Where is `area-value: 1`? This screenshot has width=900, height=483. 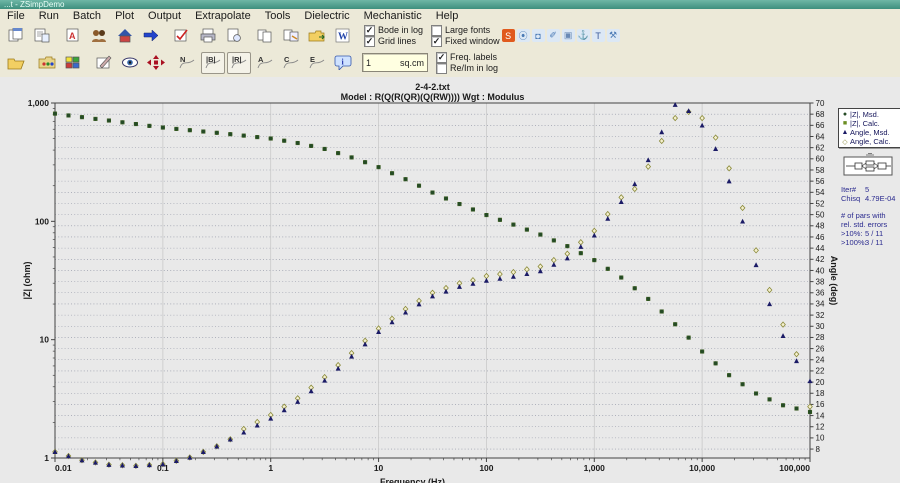
area-value: 1 is located at coordinates (368, 63).